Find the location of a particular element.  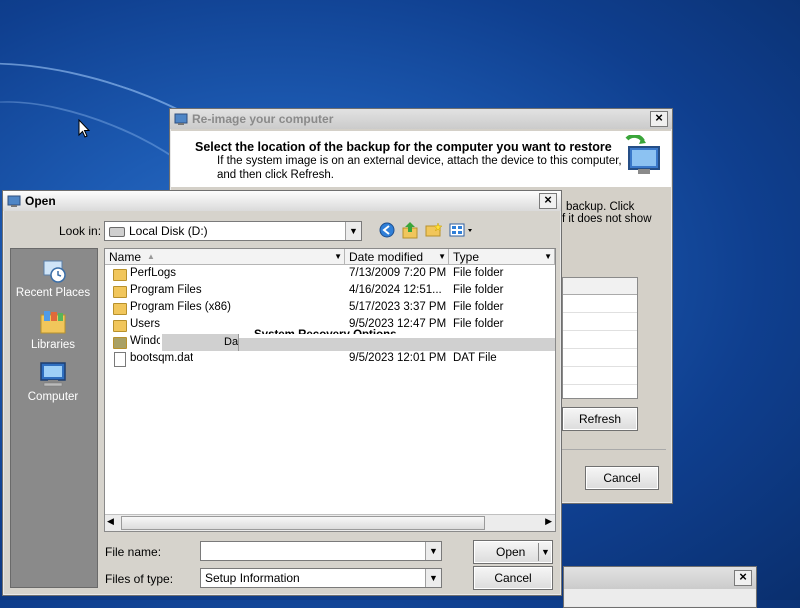

column-header-type: Type ▼ is located at coordinates (502, 257).